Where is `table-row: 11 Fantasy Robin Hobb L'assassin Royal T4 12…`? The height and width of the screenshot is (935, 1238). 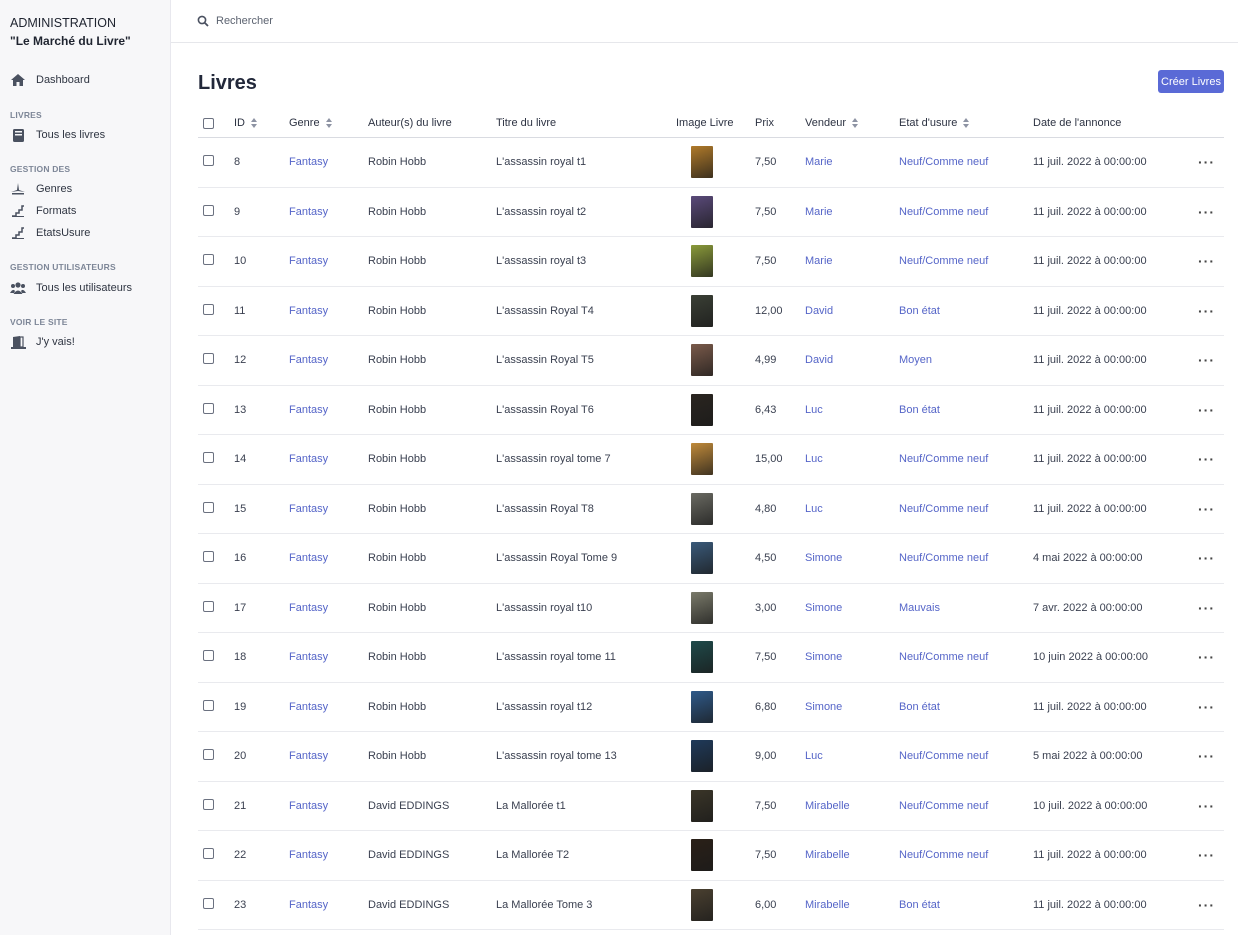
table-row: 11 Fantasy Robin Hobb L'assassin Royal T4 12… is located at coordinates (711, 311).